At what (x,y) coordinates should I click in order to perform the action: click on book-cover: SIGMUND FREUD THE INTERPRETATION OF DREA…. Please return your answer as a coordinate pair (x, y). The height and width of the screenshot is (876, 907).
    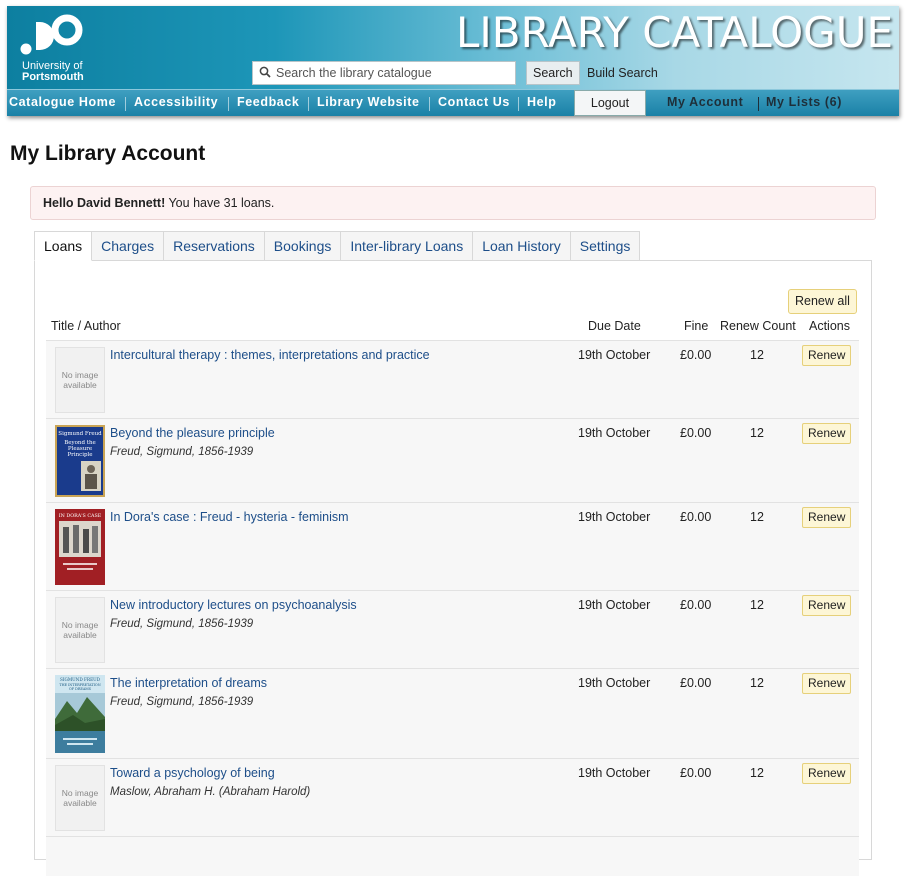
    Looking at the image, I should click on (80, 714).